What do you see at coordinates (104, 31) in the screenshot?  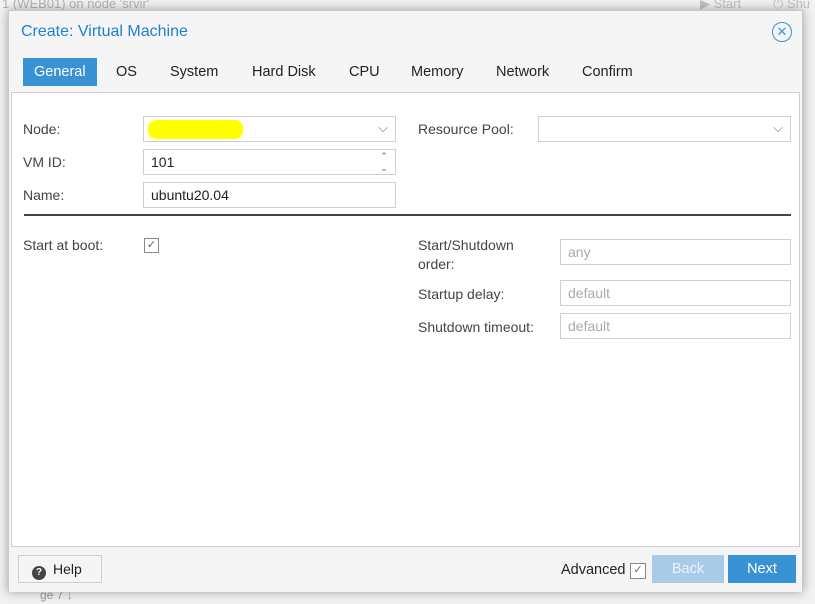 I see `dialog-title: Create: Virtual Machine` at bounding box center [104, 31].